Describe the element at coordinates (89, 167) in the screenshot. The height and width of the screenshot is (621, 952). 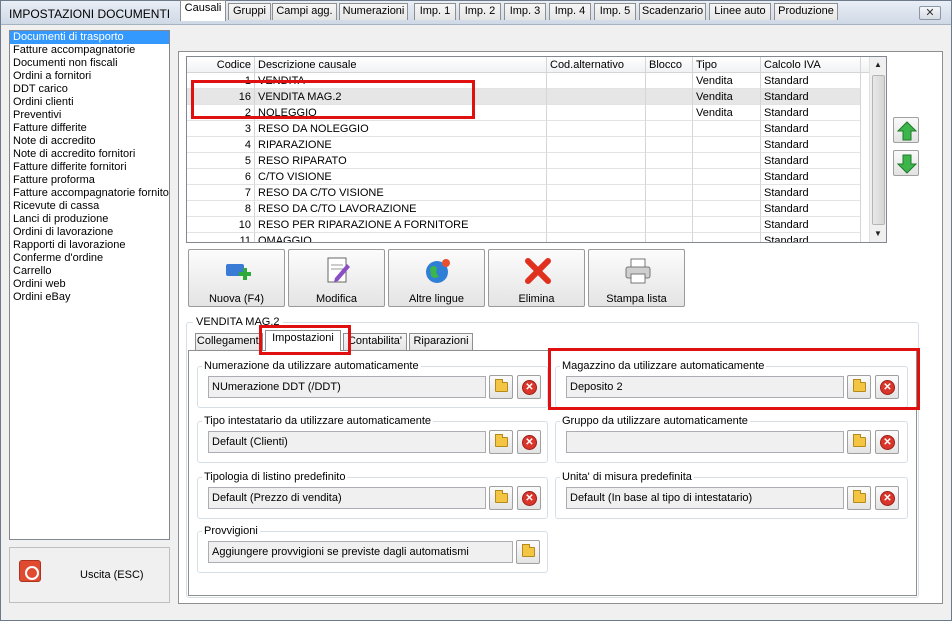
I see `list-item: Fatture differite fornitori` at that location.